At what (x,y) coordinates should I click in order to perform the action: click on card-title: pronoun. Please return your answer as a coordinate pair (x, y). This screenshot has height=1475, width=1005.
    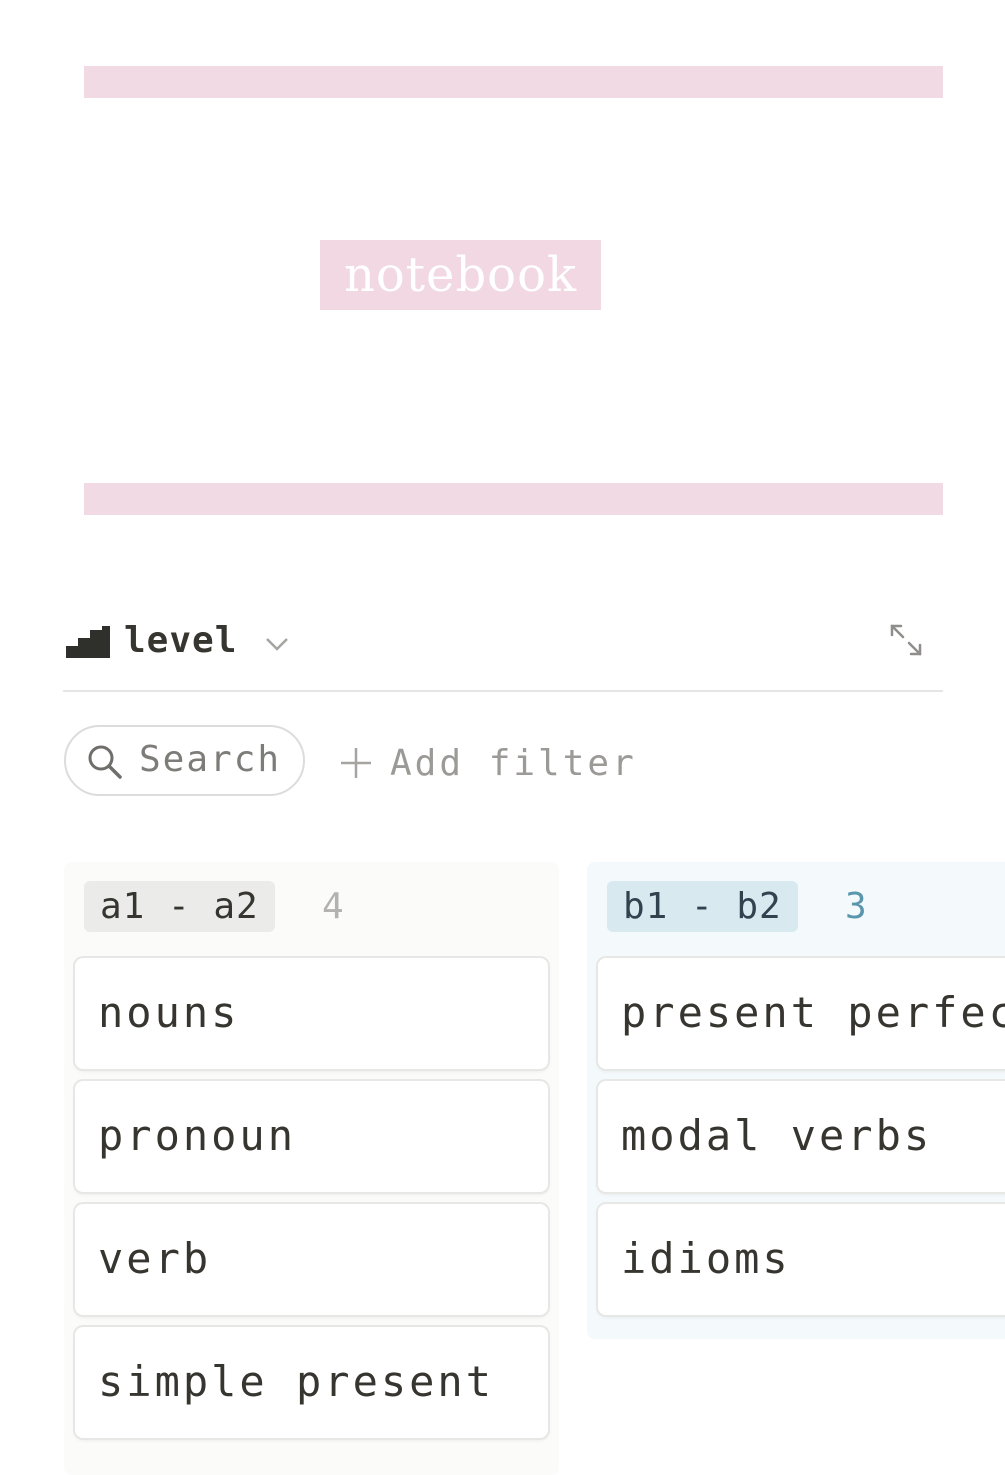
    Looking at the image, I should click on (197, 1135).